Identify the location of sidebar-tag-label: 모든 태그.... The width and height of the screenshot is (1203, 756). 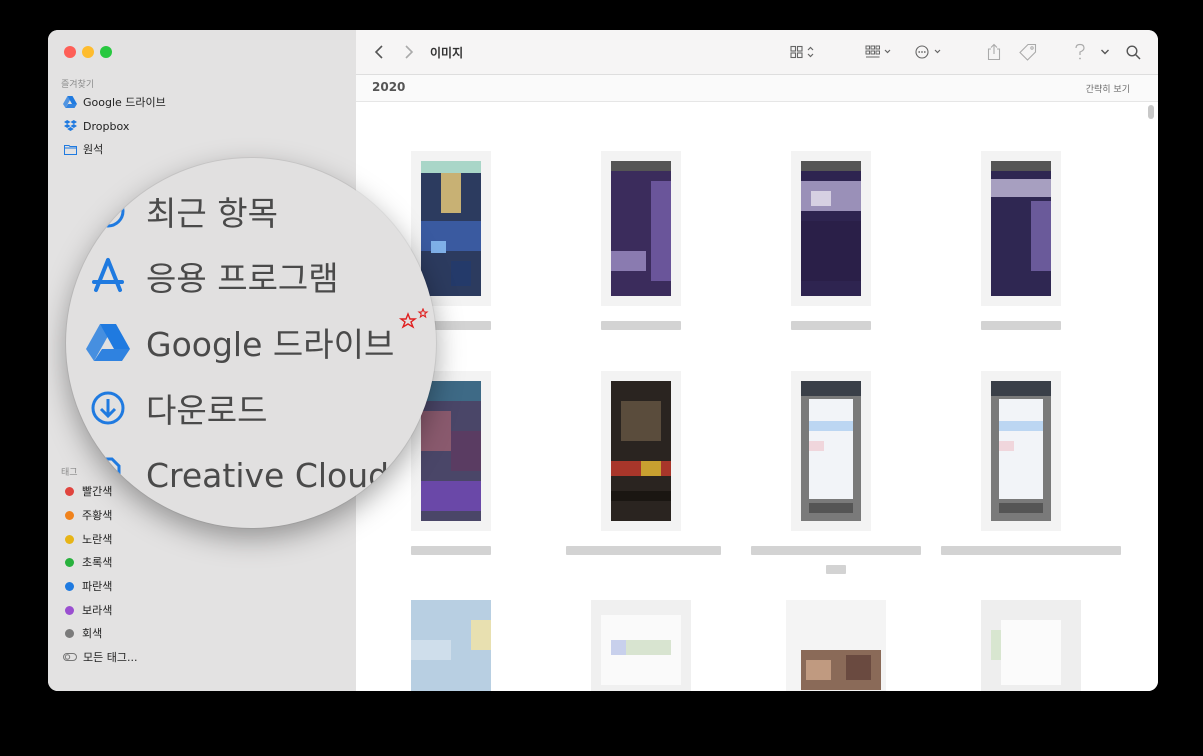
(110, 657).